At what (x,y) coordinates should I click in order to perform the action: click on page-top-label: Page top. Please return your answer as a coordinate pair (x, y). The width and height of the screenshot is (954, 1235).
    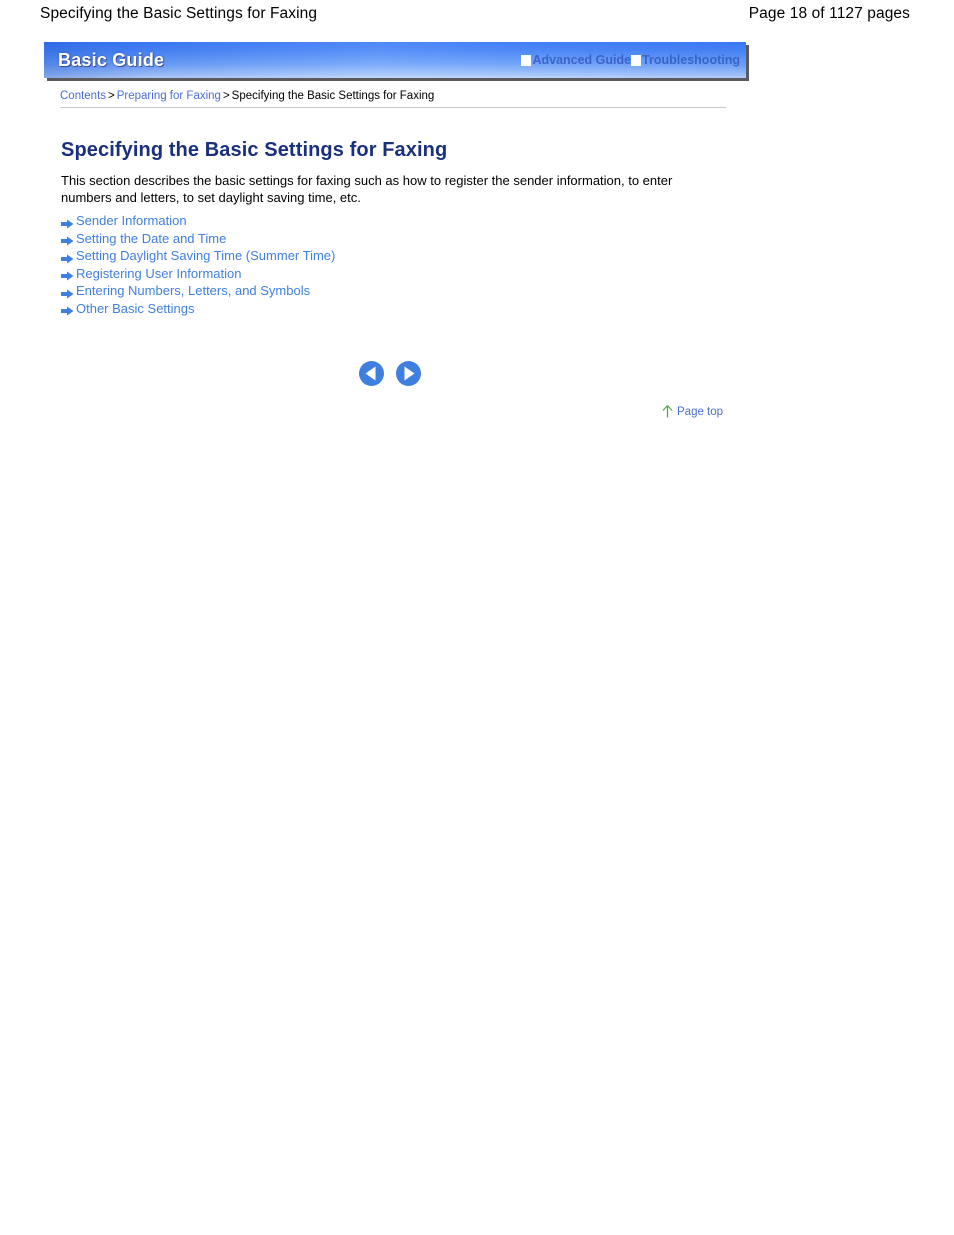
    Looking at the image, I should click on (700, 411).